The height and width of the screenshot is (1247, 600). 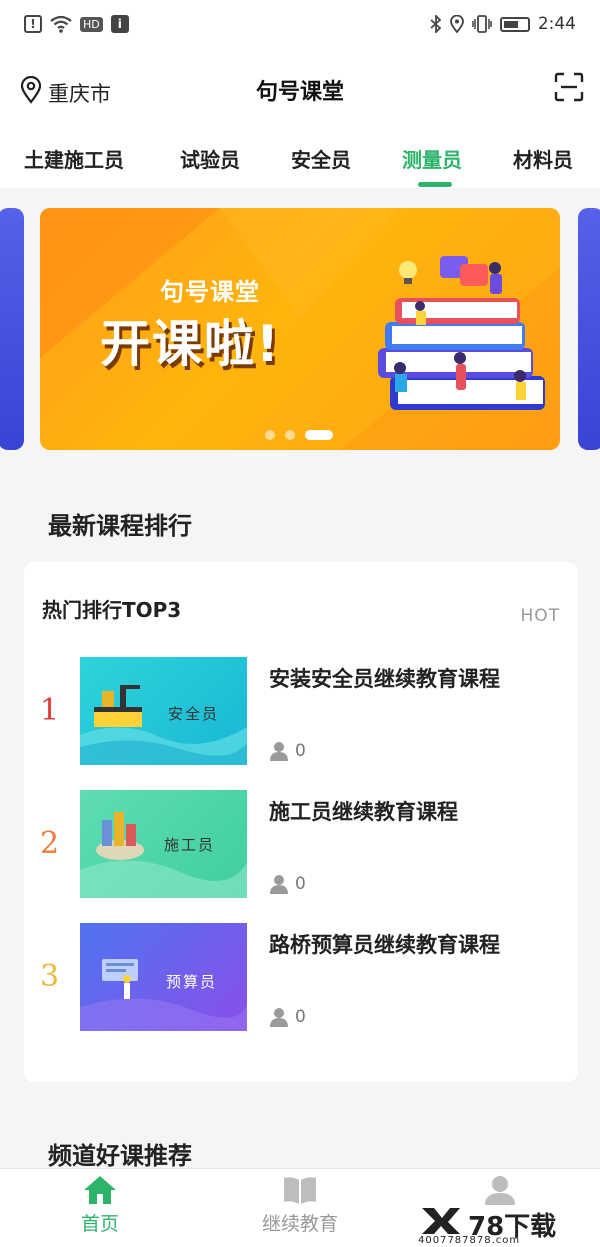 What do you see at coordinates (99, 1224) in the screenshot?
I see `nav-label: 首页` at bounding box center [99, 1224].